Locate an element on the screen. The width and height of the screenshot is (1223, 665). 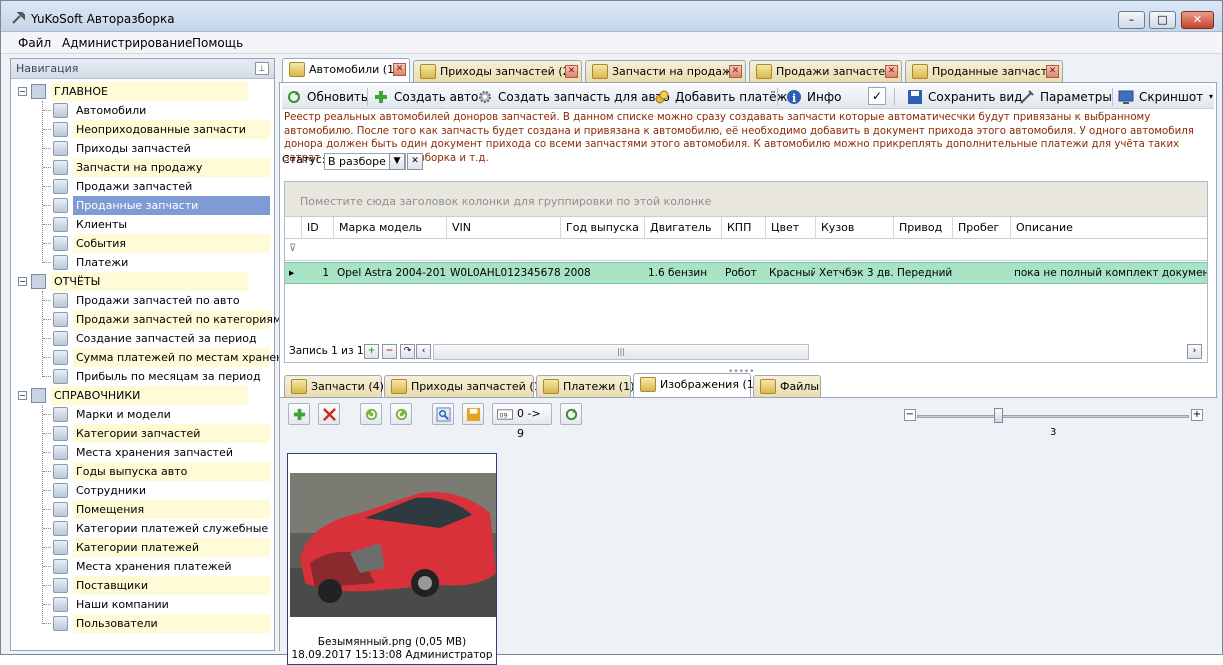
grid-navigator: Запись 1 из 1 + − ↷ ‹ ||| › is located at coordinates (746, 352).